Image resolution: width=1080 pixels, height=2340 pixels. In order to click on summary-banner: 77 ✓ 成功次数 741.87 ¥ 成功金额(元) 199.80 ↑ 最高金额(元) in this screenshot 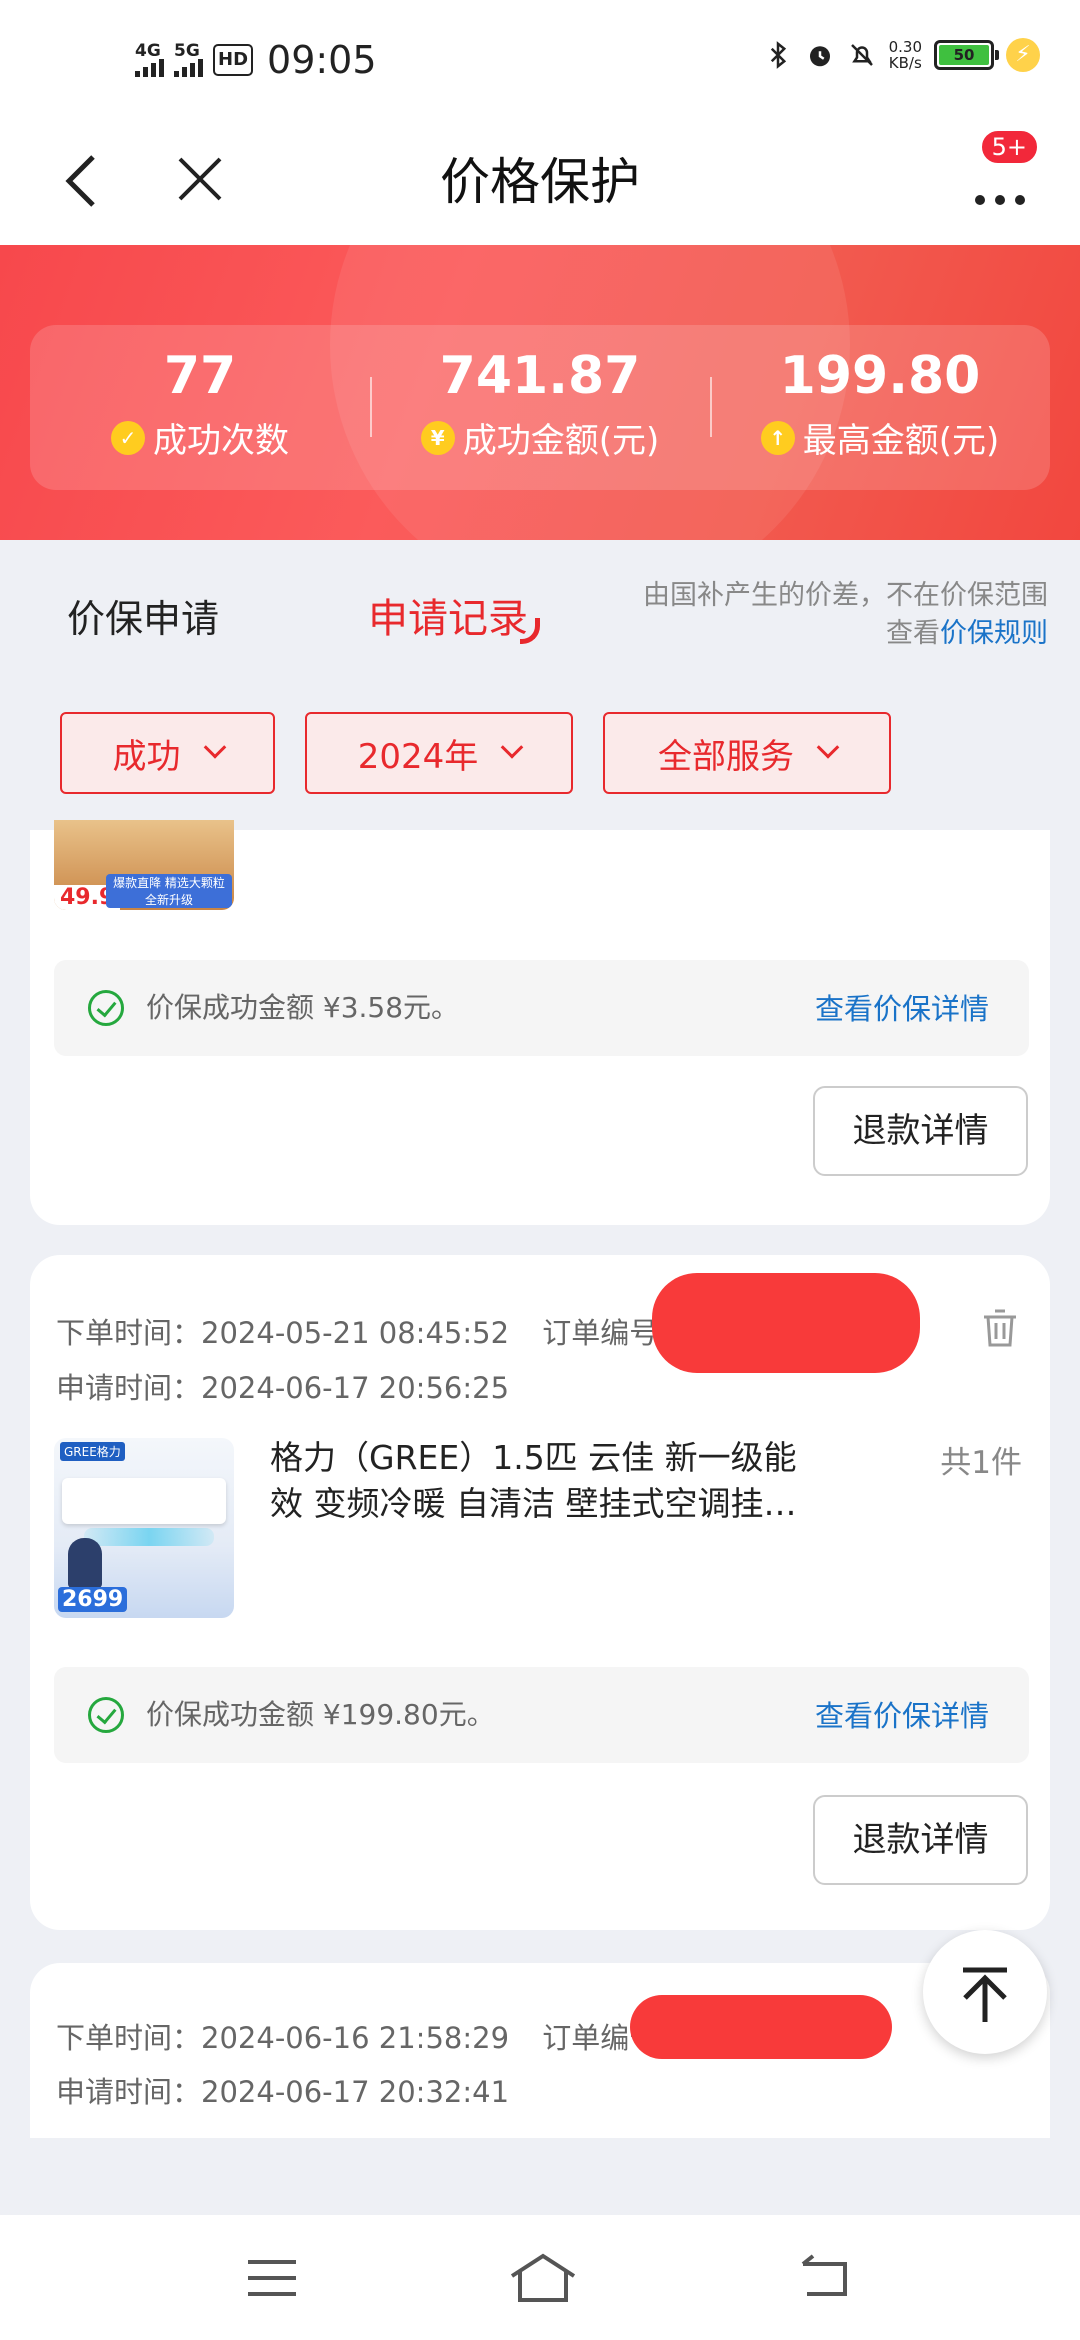, I will do `click(540, 392)`.